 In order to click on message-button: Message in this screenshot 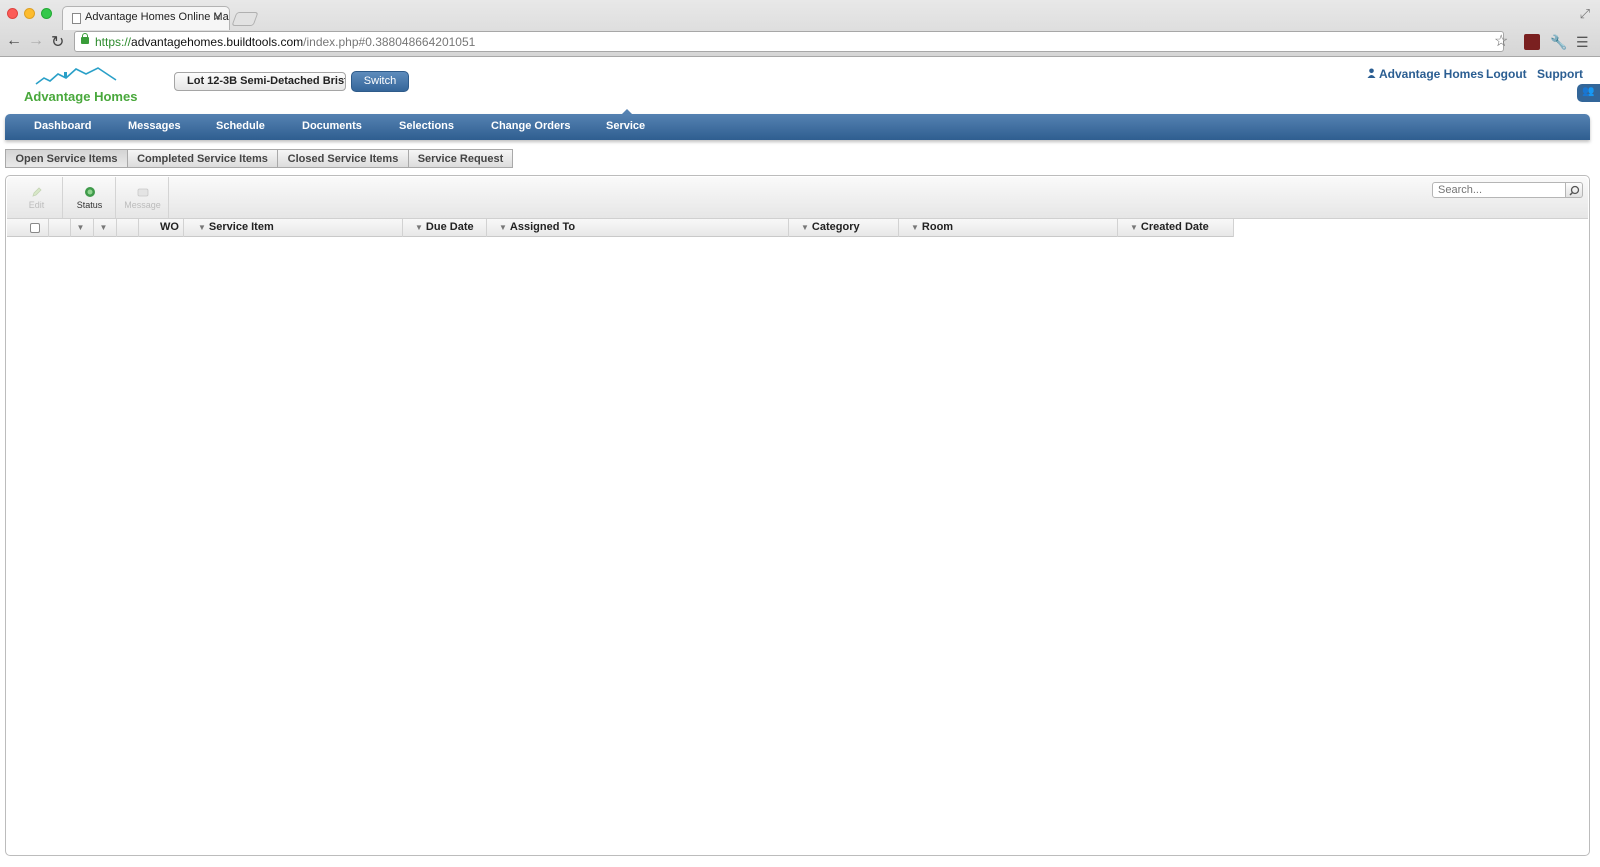, I will do `click(143, 197)`.